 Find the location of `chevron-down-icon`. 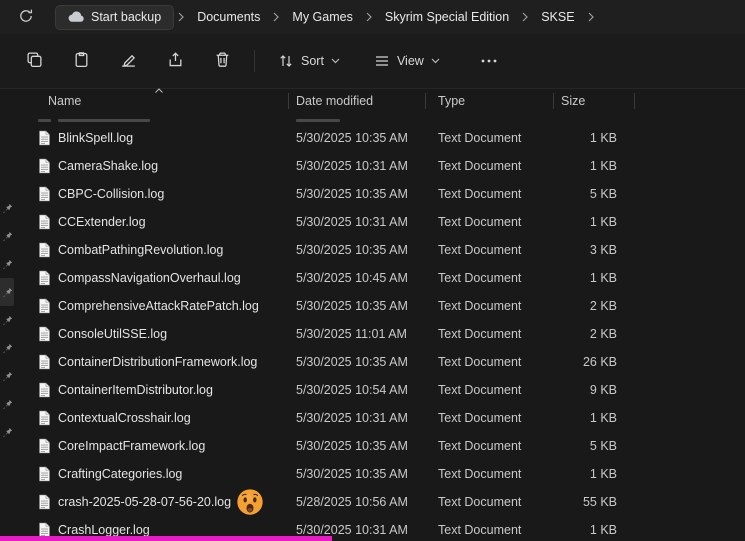

chevron-down-icon is located at coordinates (435, 61).